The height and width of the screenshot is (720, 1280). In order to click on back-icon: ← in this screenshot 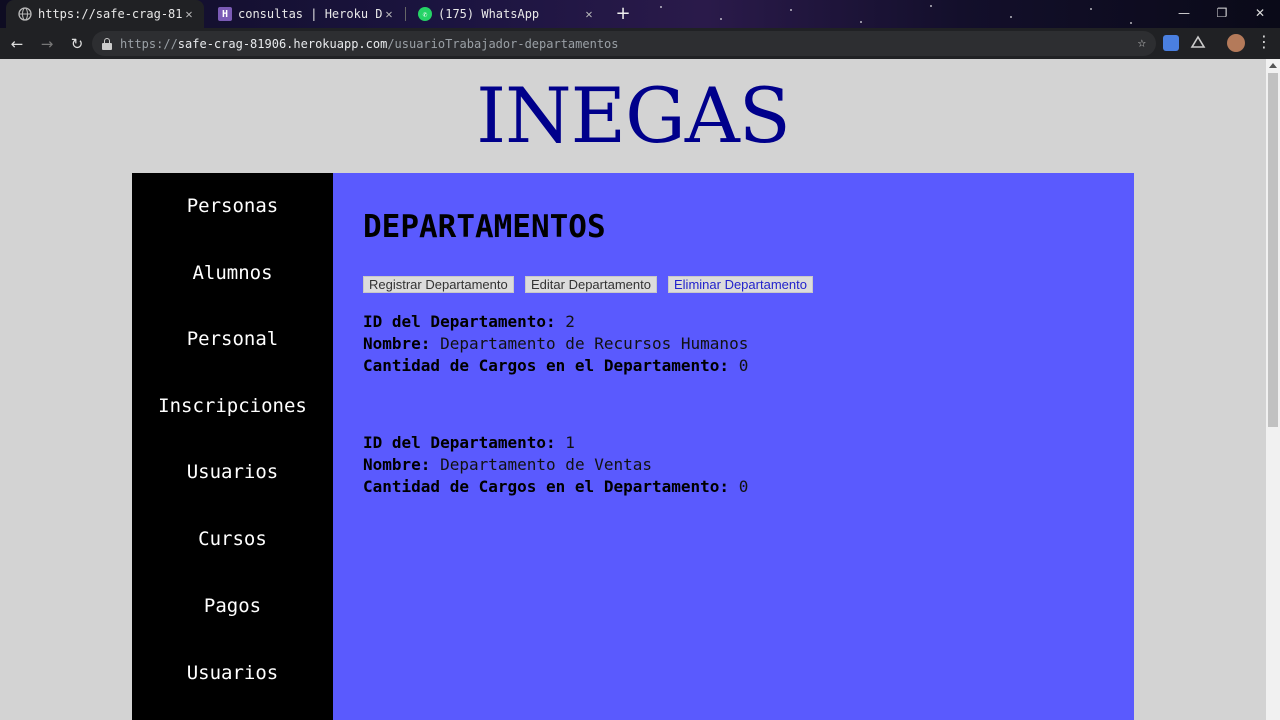, I will do `click(17, 44)`.